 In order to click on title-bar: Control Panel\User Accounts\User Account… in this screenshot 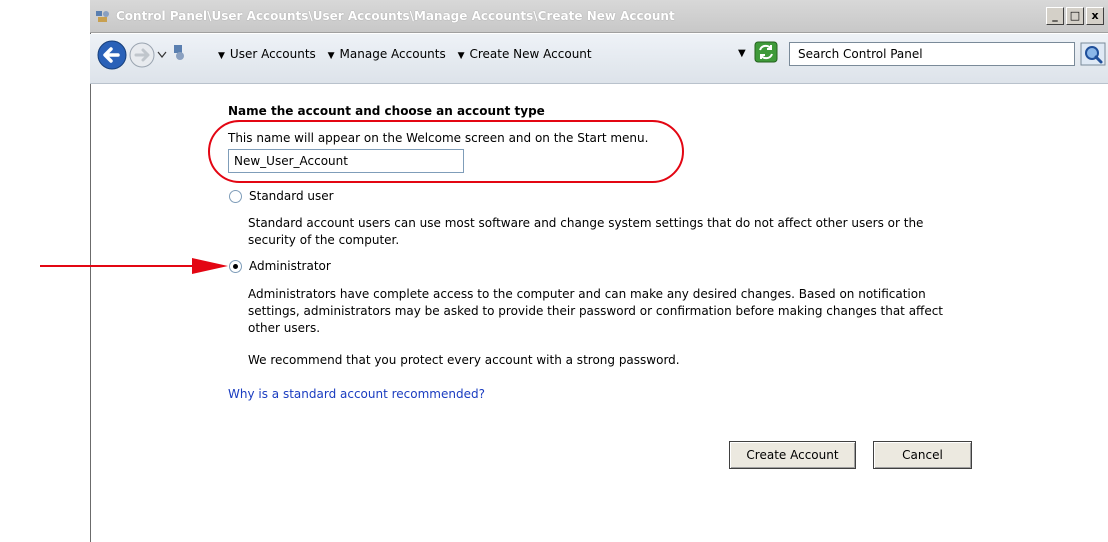, I will do `click(599, 16)`.